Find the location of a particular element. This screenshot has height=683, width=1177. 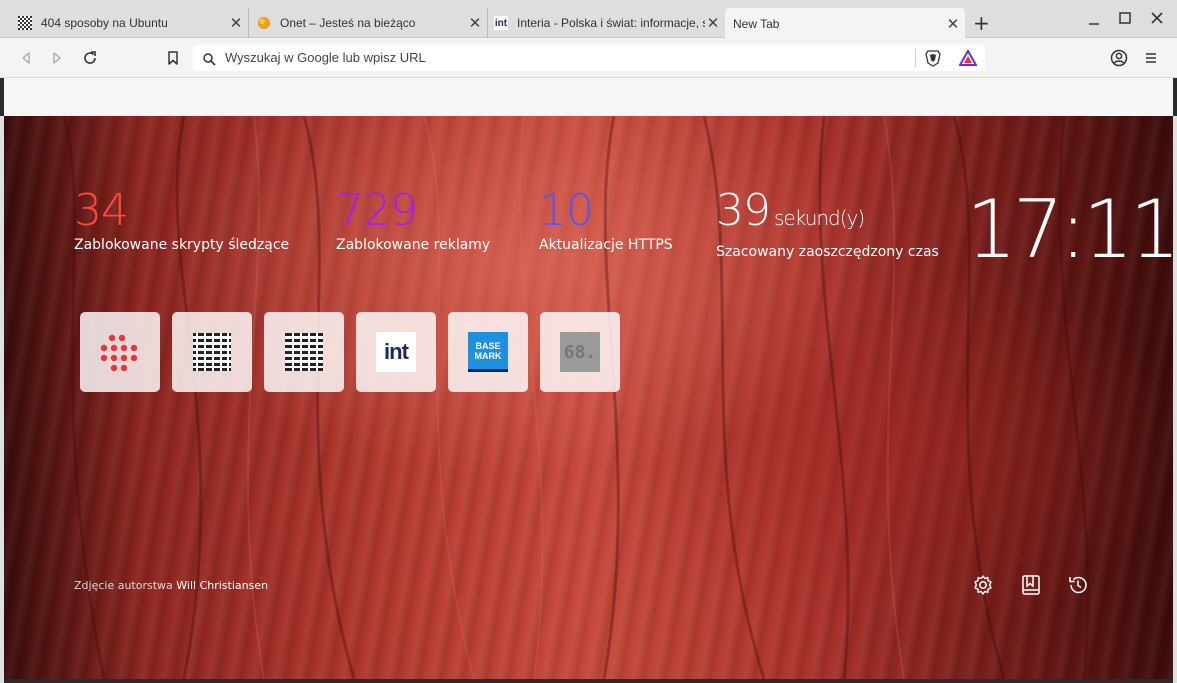

stat-time: 39 sekund(y) Szacowany zaoszczędzony czas is located at coordinates (827, 225).